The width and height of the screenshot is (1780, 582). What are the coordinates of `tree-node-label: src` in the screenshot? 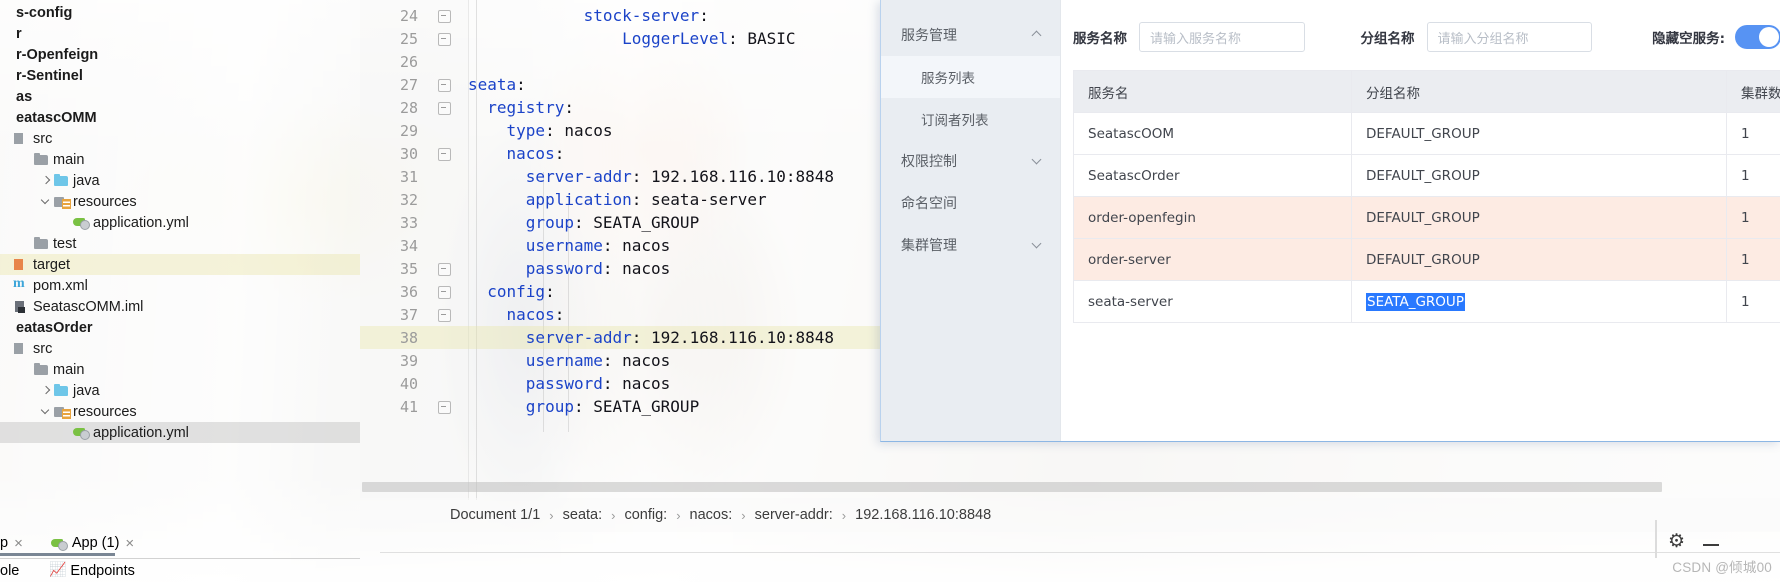 It's located at (43, 138).